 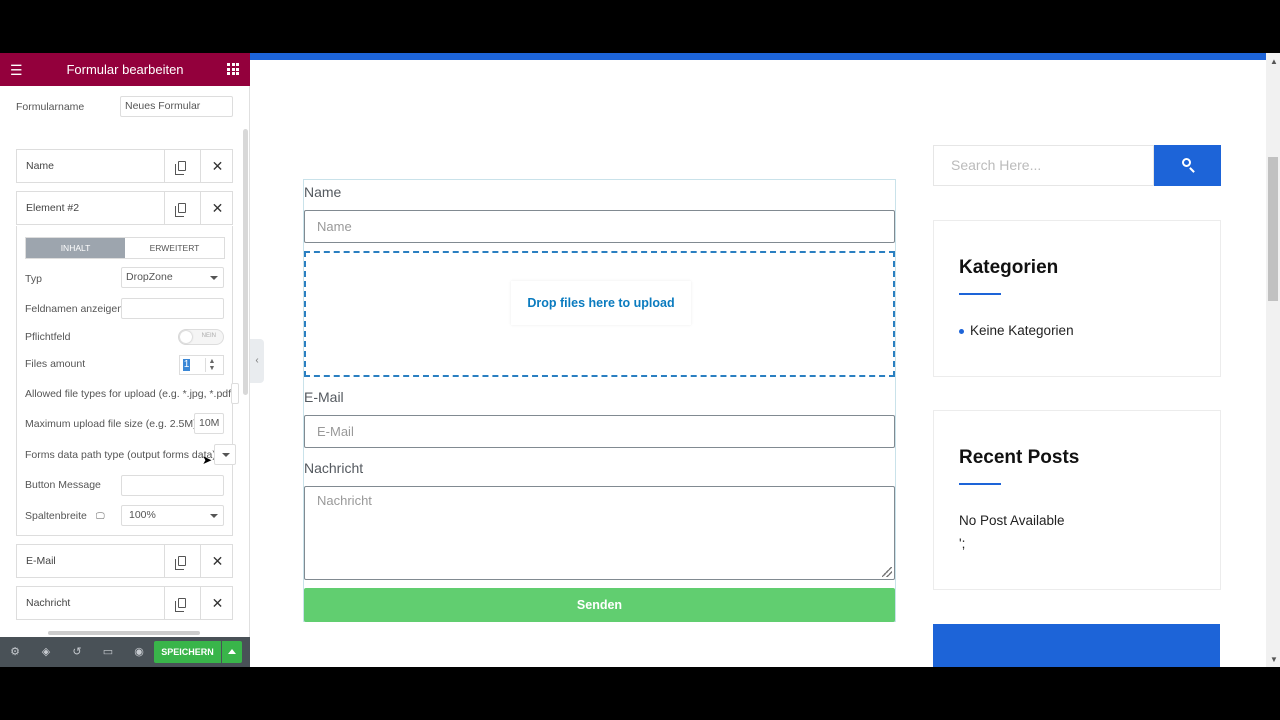 I want to click on search-icon, so click(x=1186, y=162).